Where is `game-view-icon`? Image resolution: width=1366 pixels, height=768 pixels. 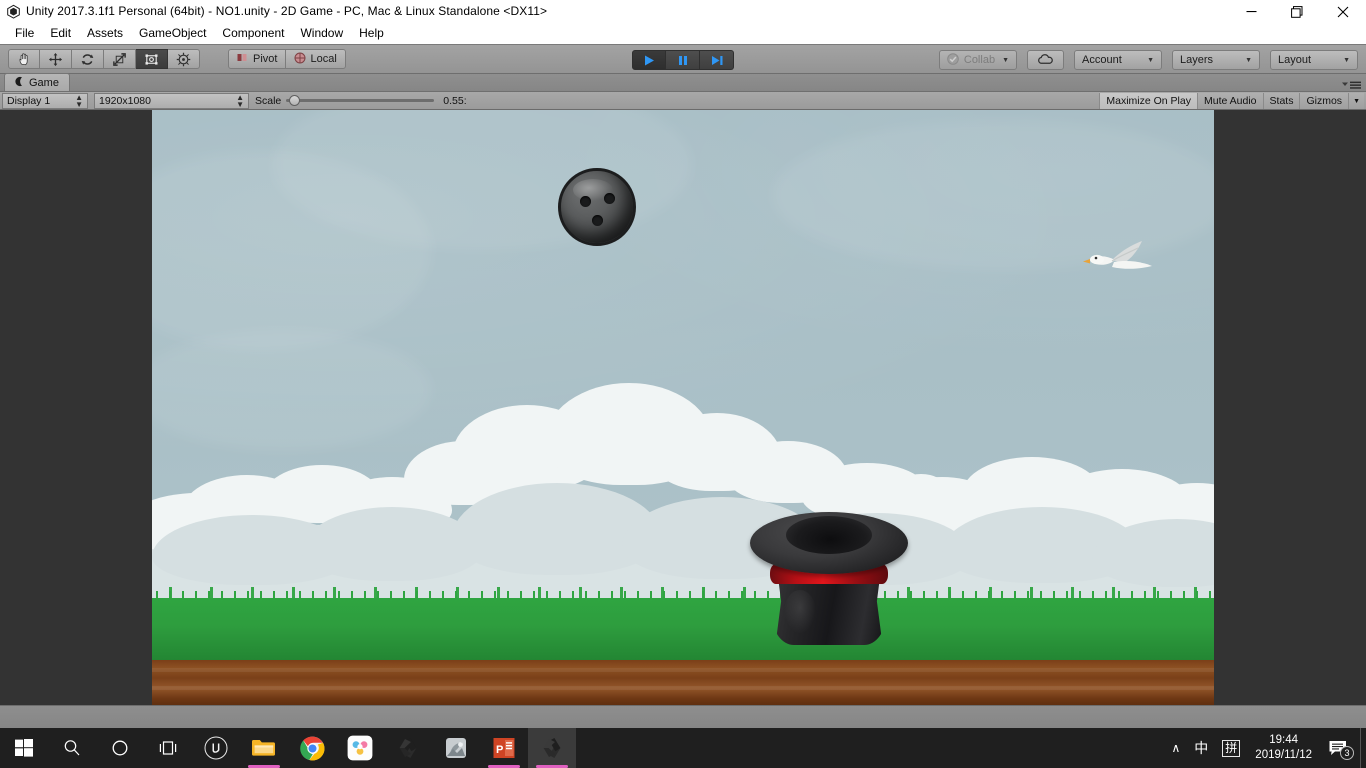
game-view-icon is located at coordinates (18, 83).